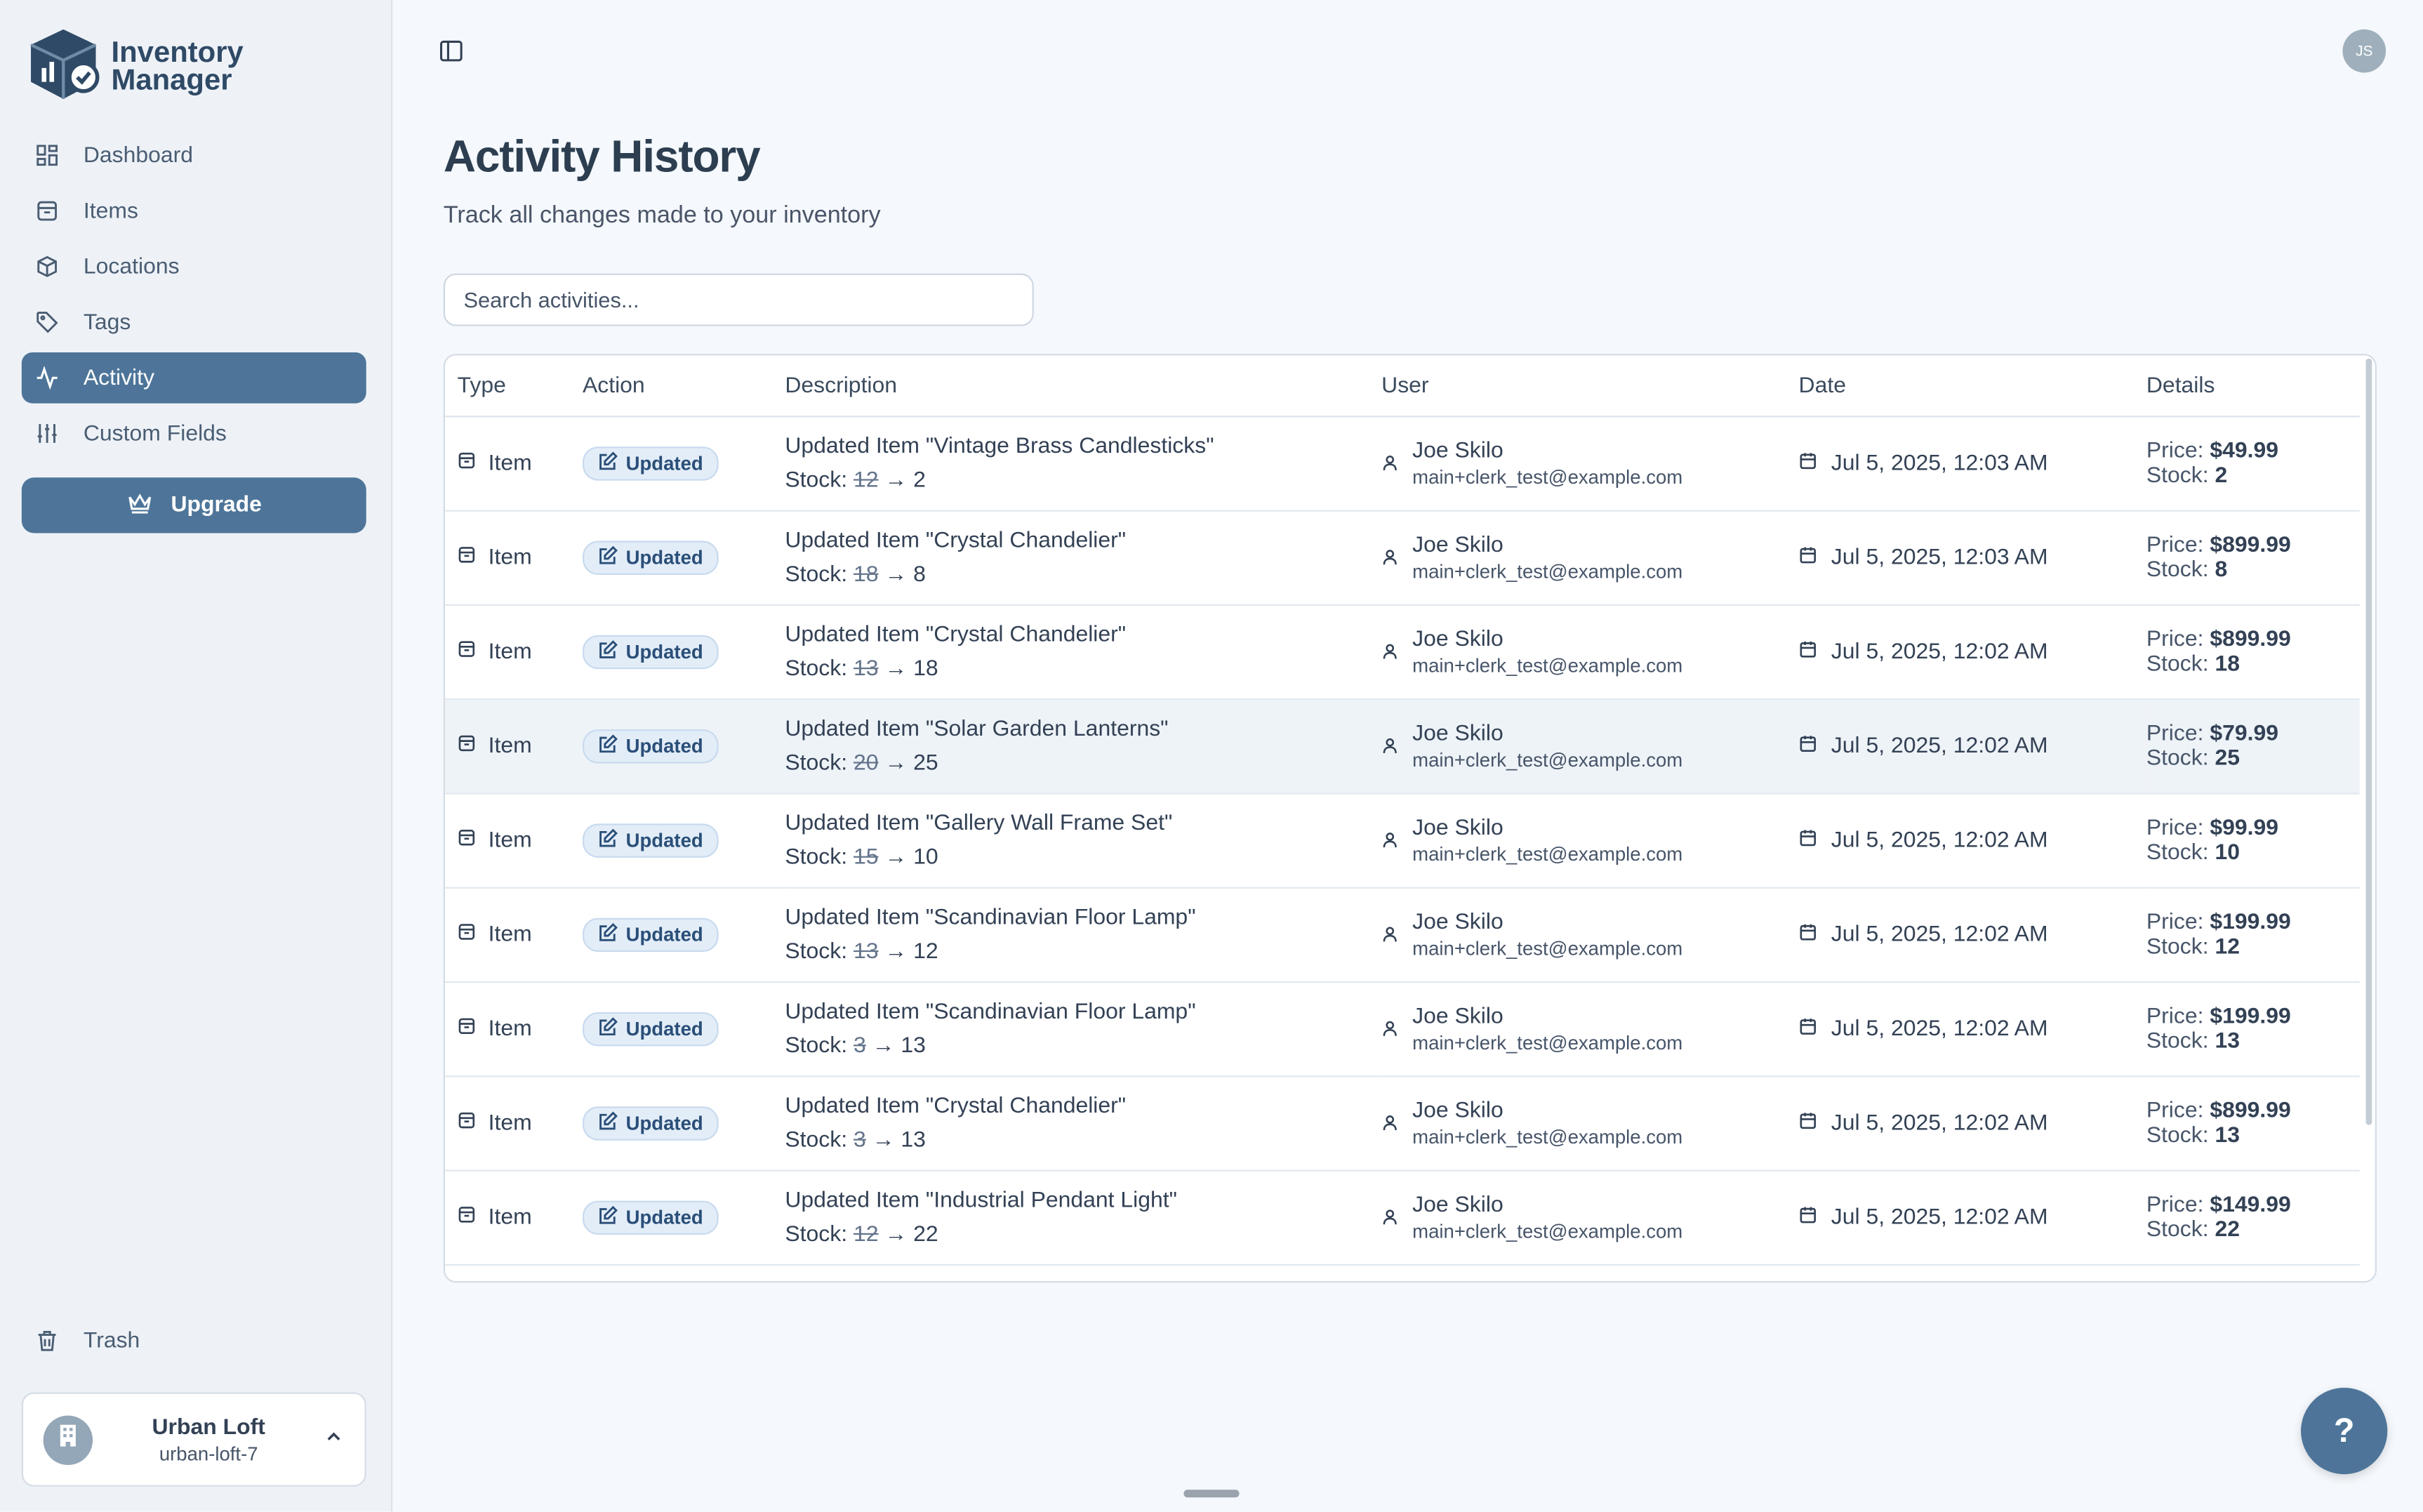  What do you see at coordinates (2253, 935) in the screenshot?
I see `details-cell: Price: $199.99 Stock: 12` at bounding box center [2253, 935].